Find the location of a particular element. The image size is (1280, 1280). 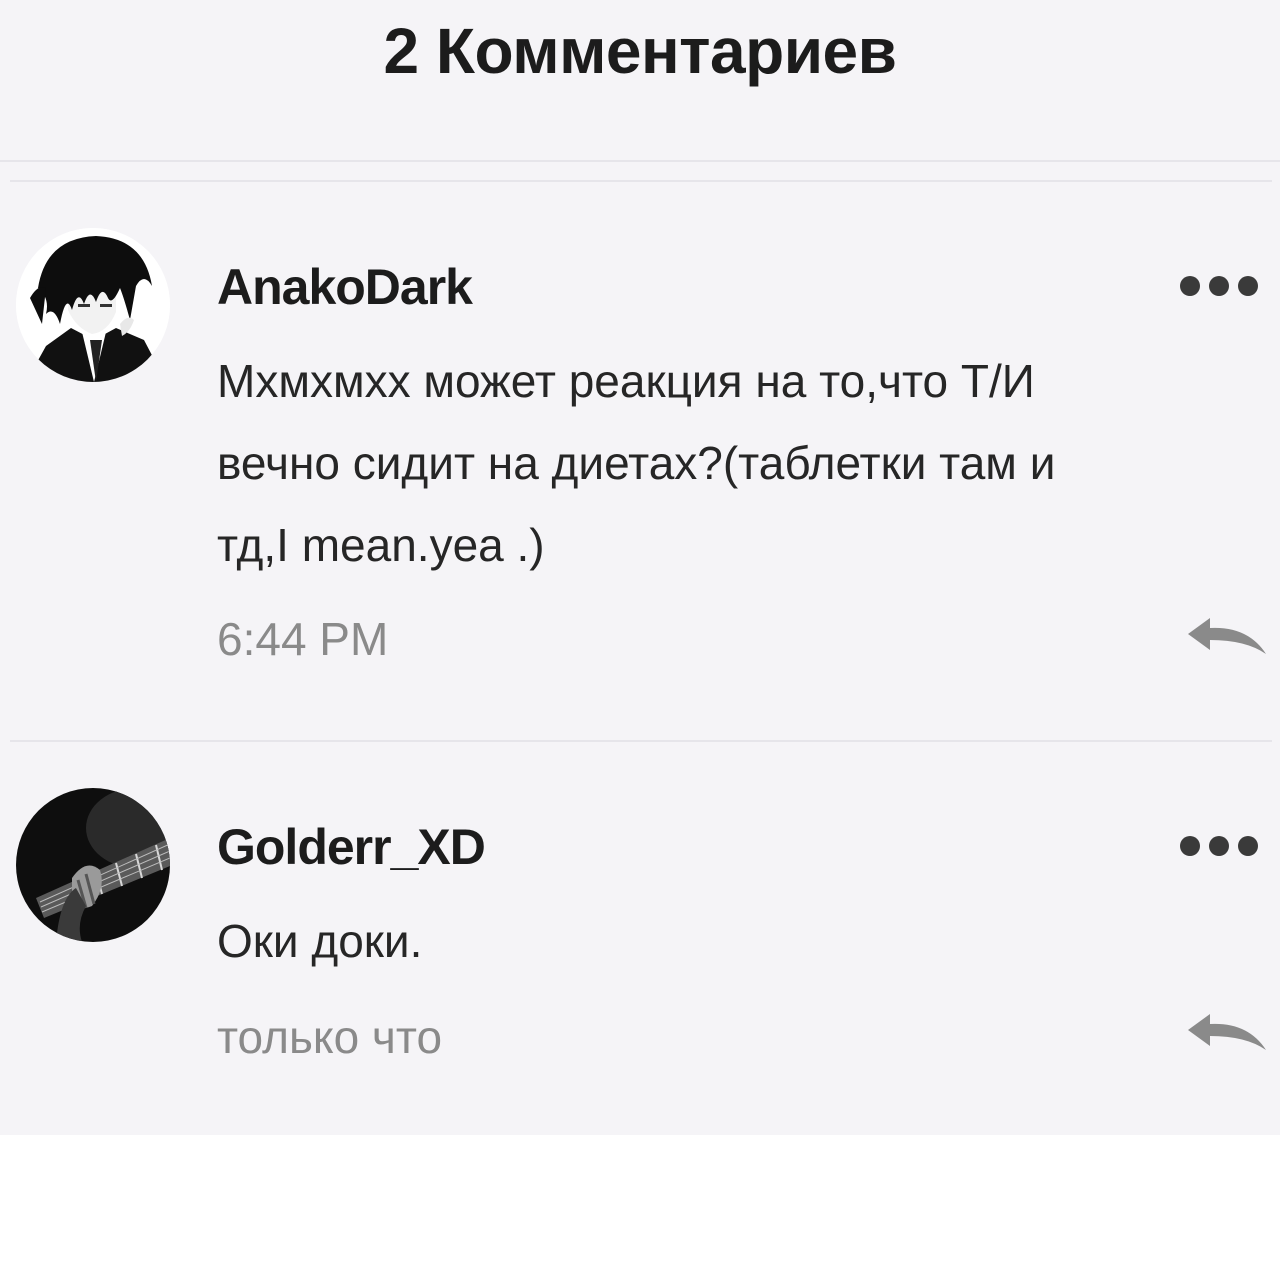

guitar-player-avatar-icon is located at coordinates (93, 865).